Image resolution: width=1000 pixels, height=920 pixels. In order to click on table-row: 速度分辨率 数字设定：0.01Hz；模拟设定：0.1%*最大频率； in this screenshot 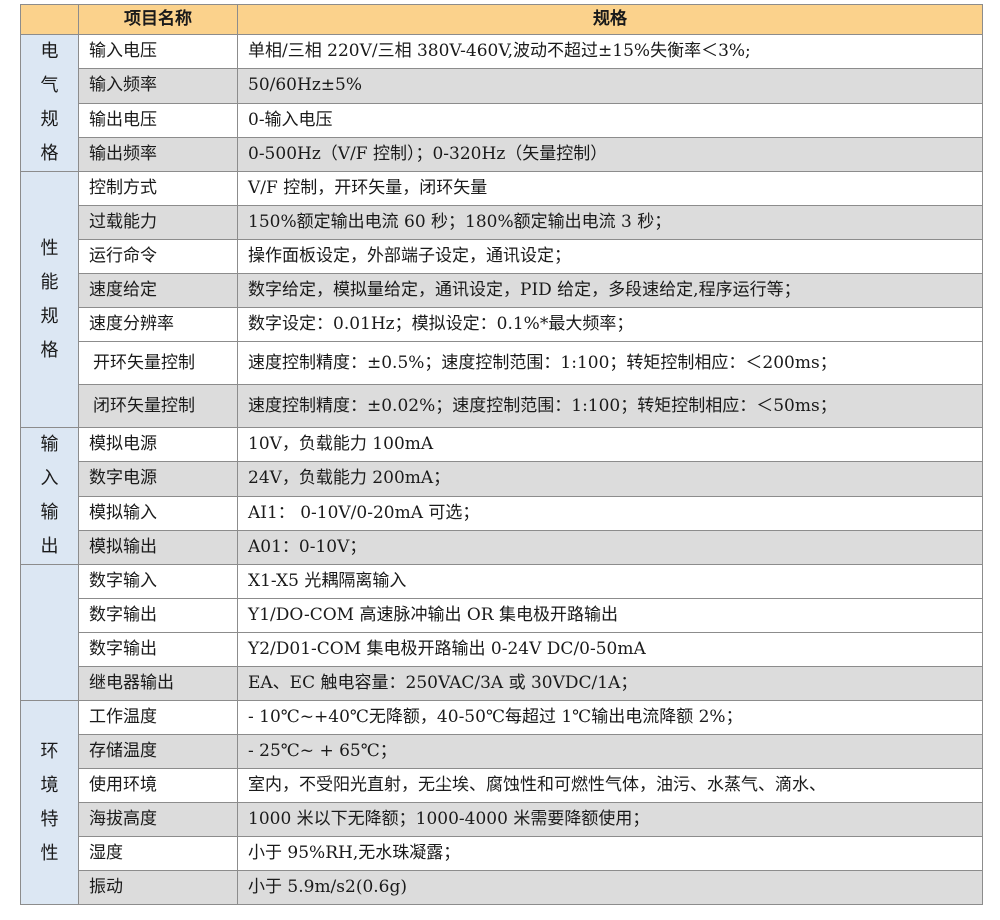, I will do `click(502, 324)`.